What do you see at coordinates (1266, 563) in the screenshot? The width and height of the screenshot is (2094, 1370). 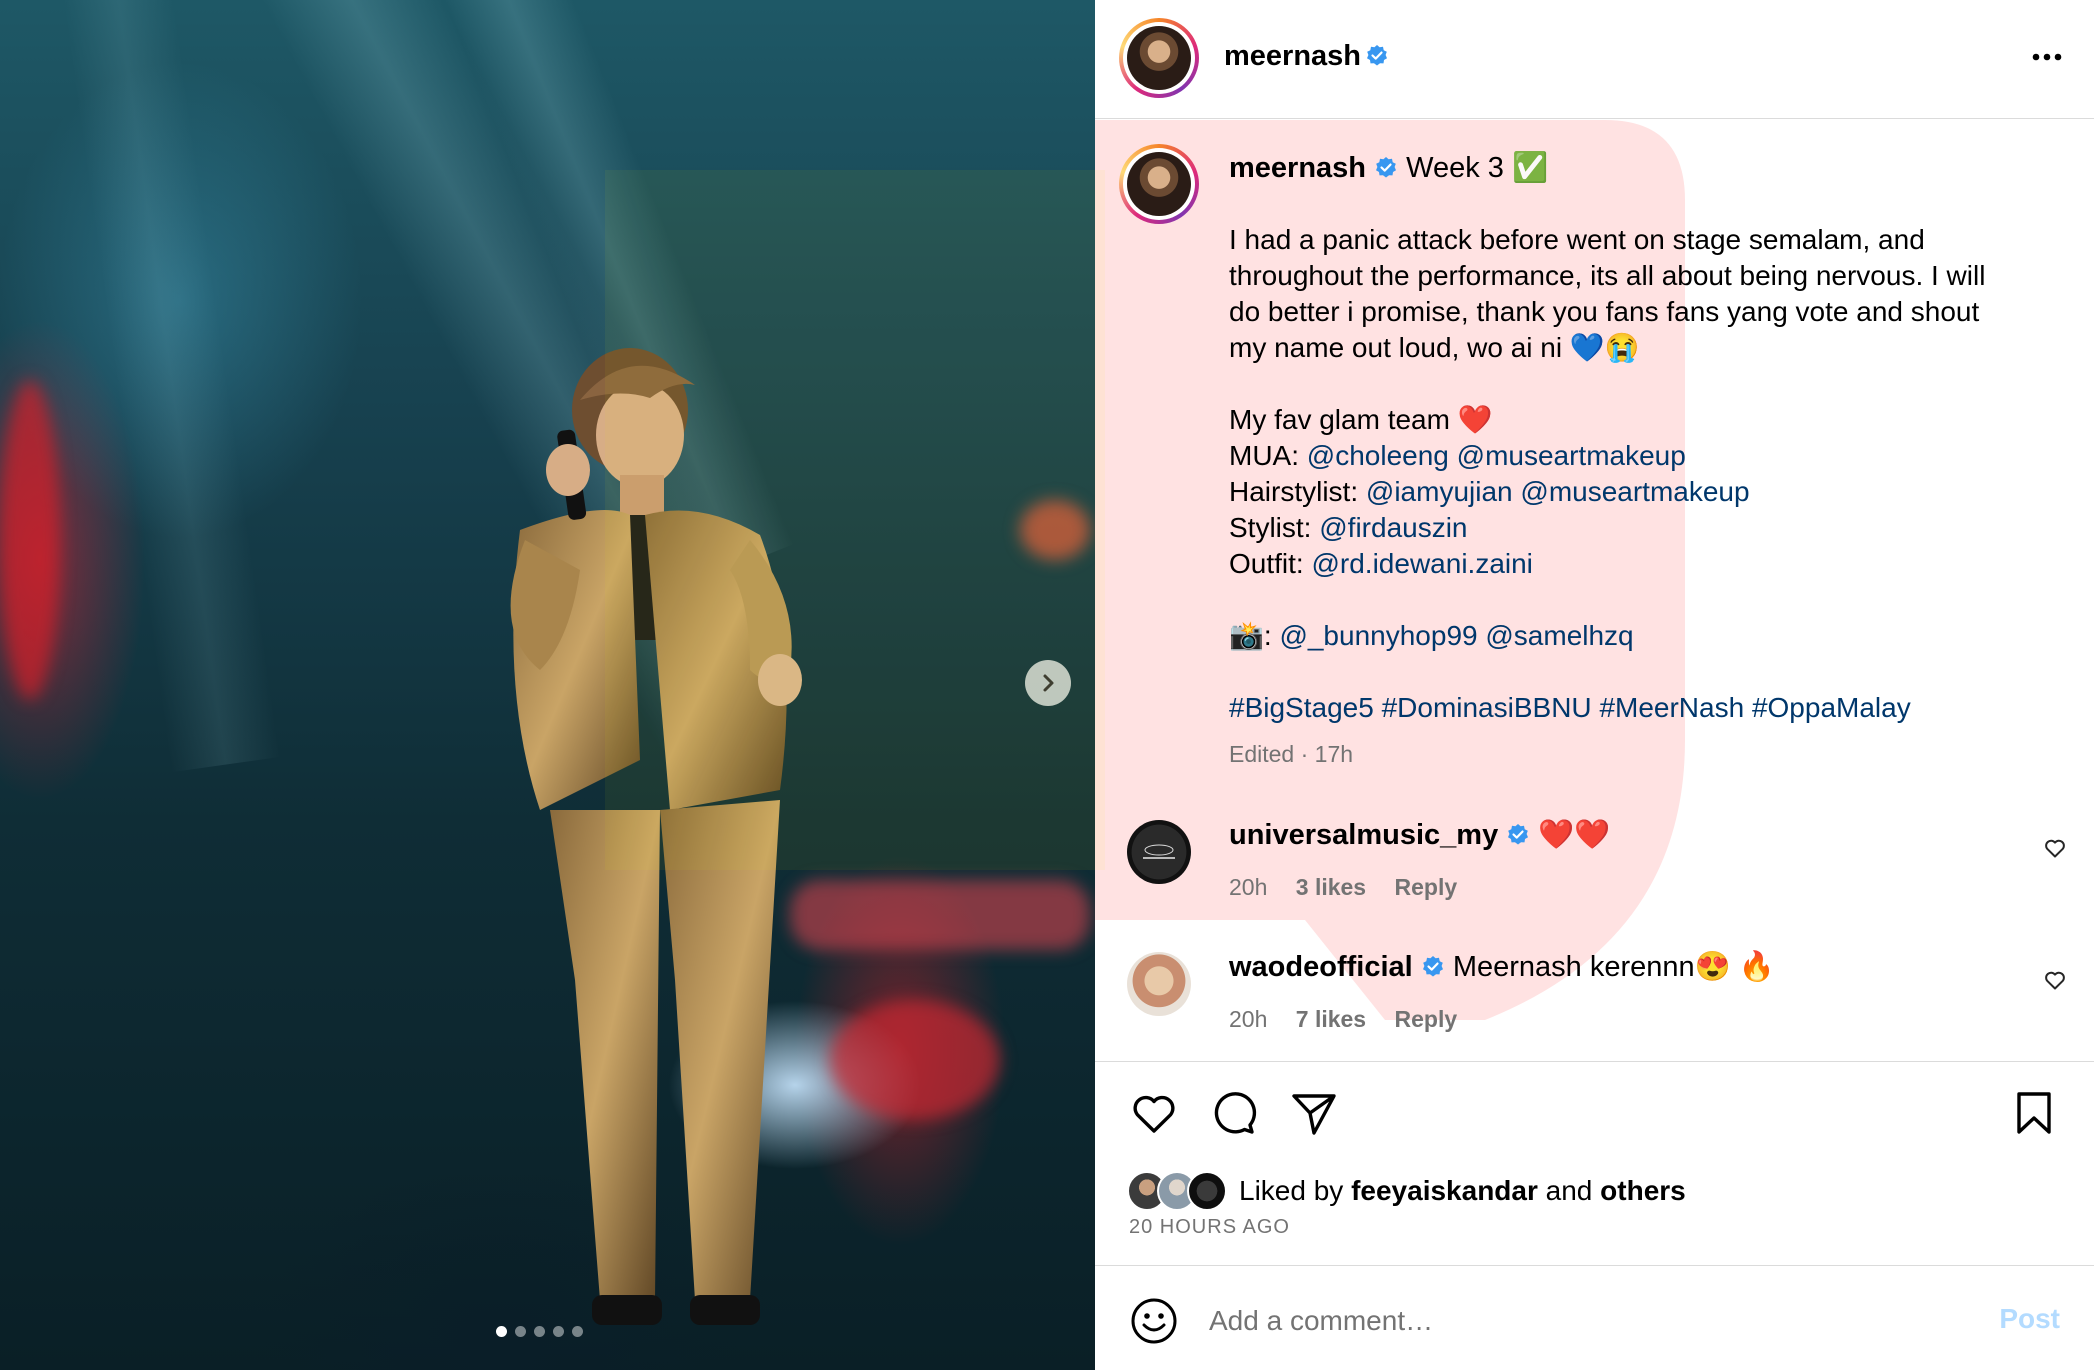 I see `credit-label: Outfit:` at bounding box center [1266, 563].